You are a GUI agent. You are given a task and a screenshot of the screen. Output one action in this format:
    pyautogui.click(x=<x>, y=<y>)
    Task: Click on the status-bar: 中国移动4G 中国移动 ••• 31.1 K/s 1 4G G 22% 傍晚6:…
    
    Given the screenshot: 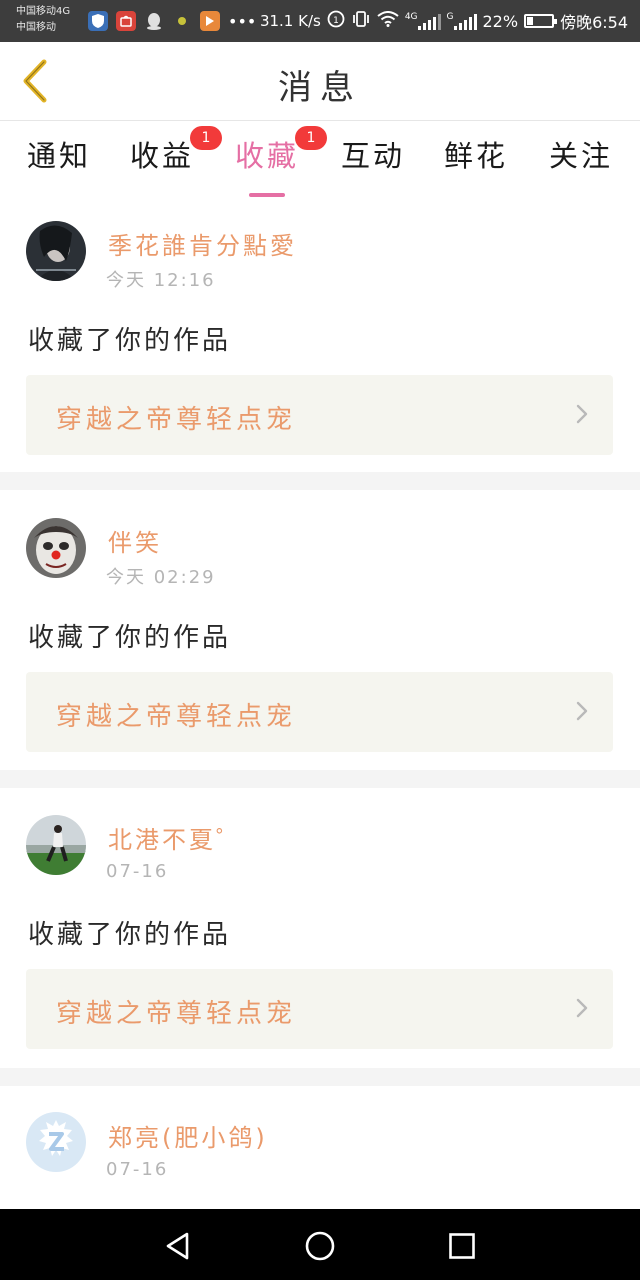 What is the action you would take?
    pyautogui.click(x=320, y=21)
    